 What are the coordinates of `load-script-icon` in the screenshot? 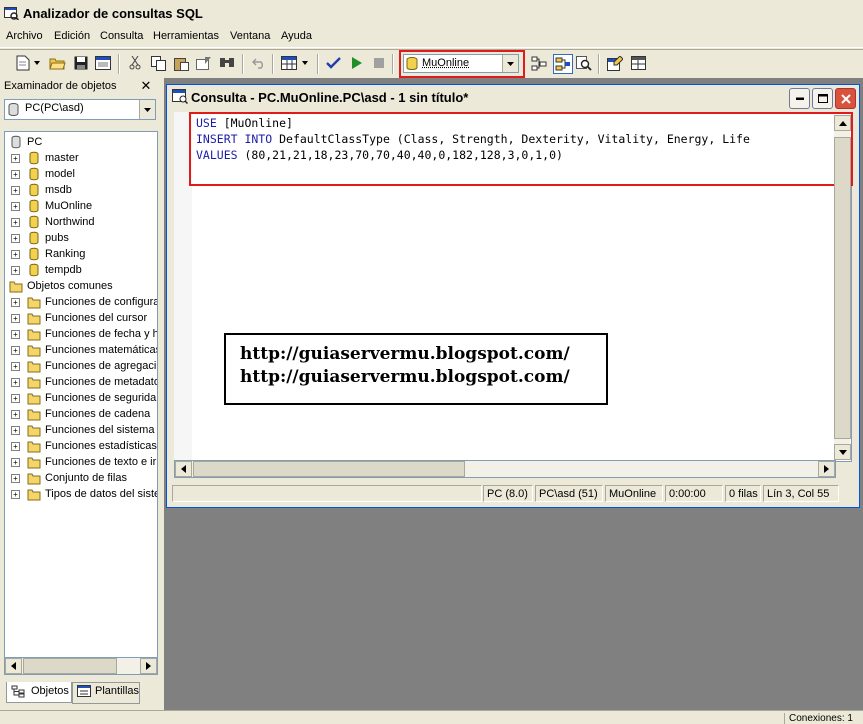 It's located at (103, 63).